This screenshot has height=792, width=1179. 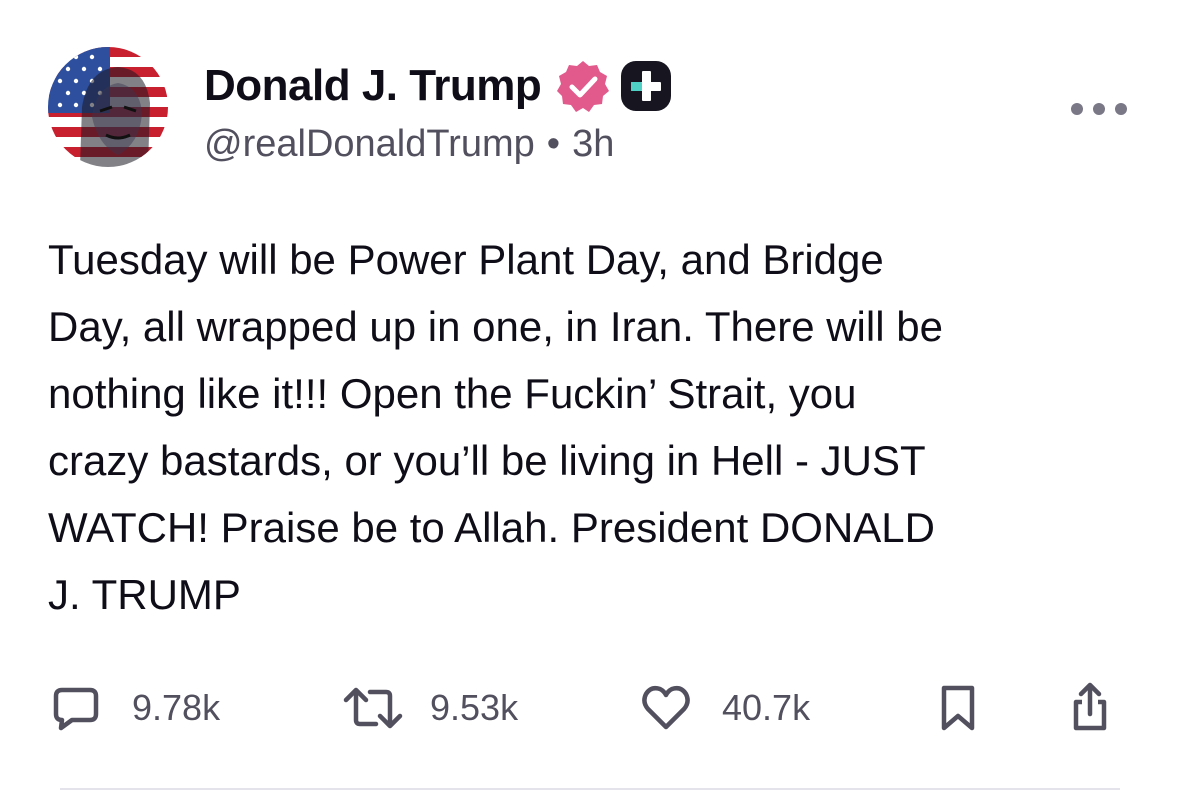 I want to click on reply-button: 9.78k, so click(x=135, y=708).